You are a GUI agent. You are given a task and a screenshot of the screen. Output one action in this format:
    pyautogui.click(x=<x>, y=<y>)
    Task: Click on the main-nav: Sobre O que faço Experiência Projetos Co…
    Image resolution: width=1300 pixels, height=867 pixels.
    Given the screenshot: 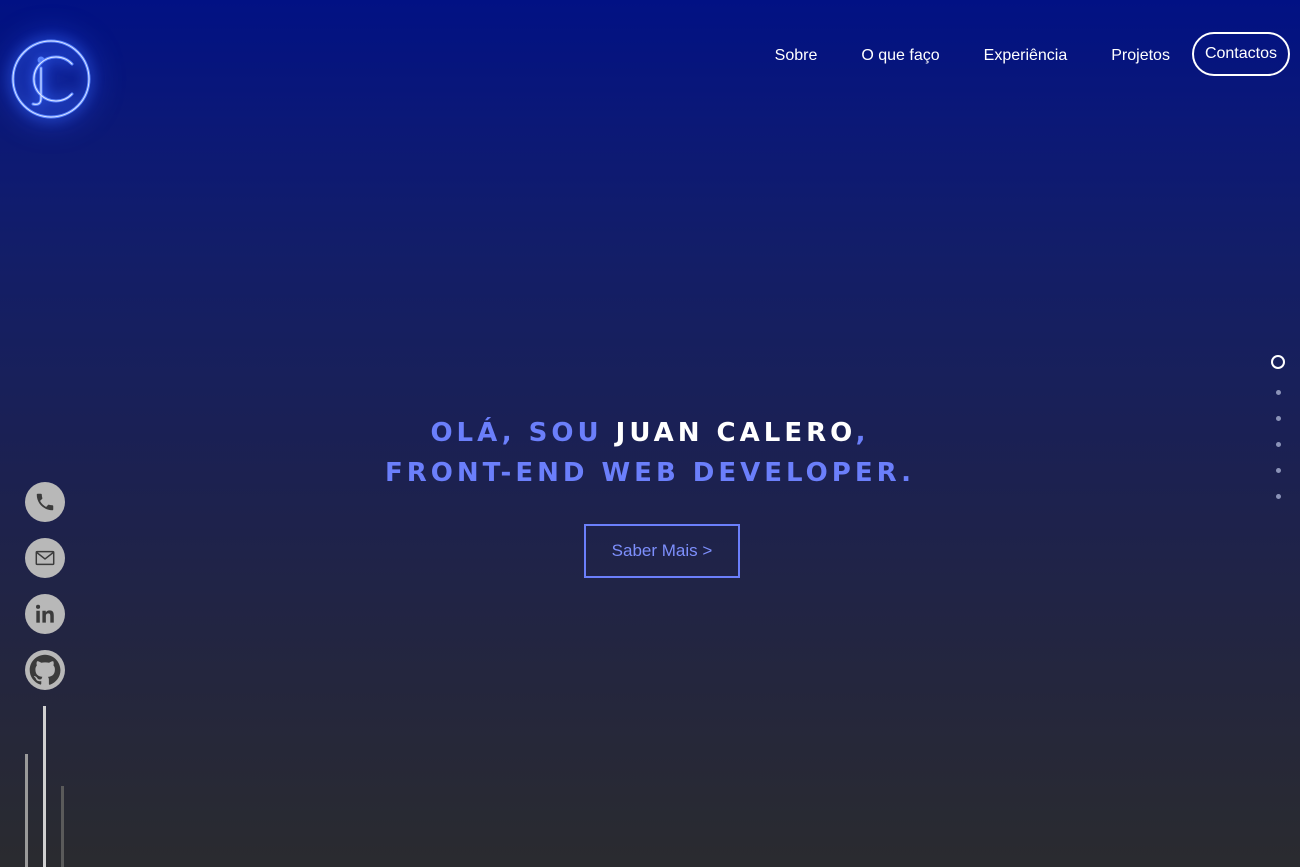 What is the action you would take?
    pyautogui.click(x=1032, y=54)
    